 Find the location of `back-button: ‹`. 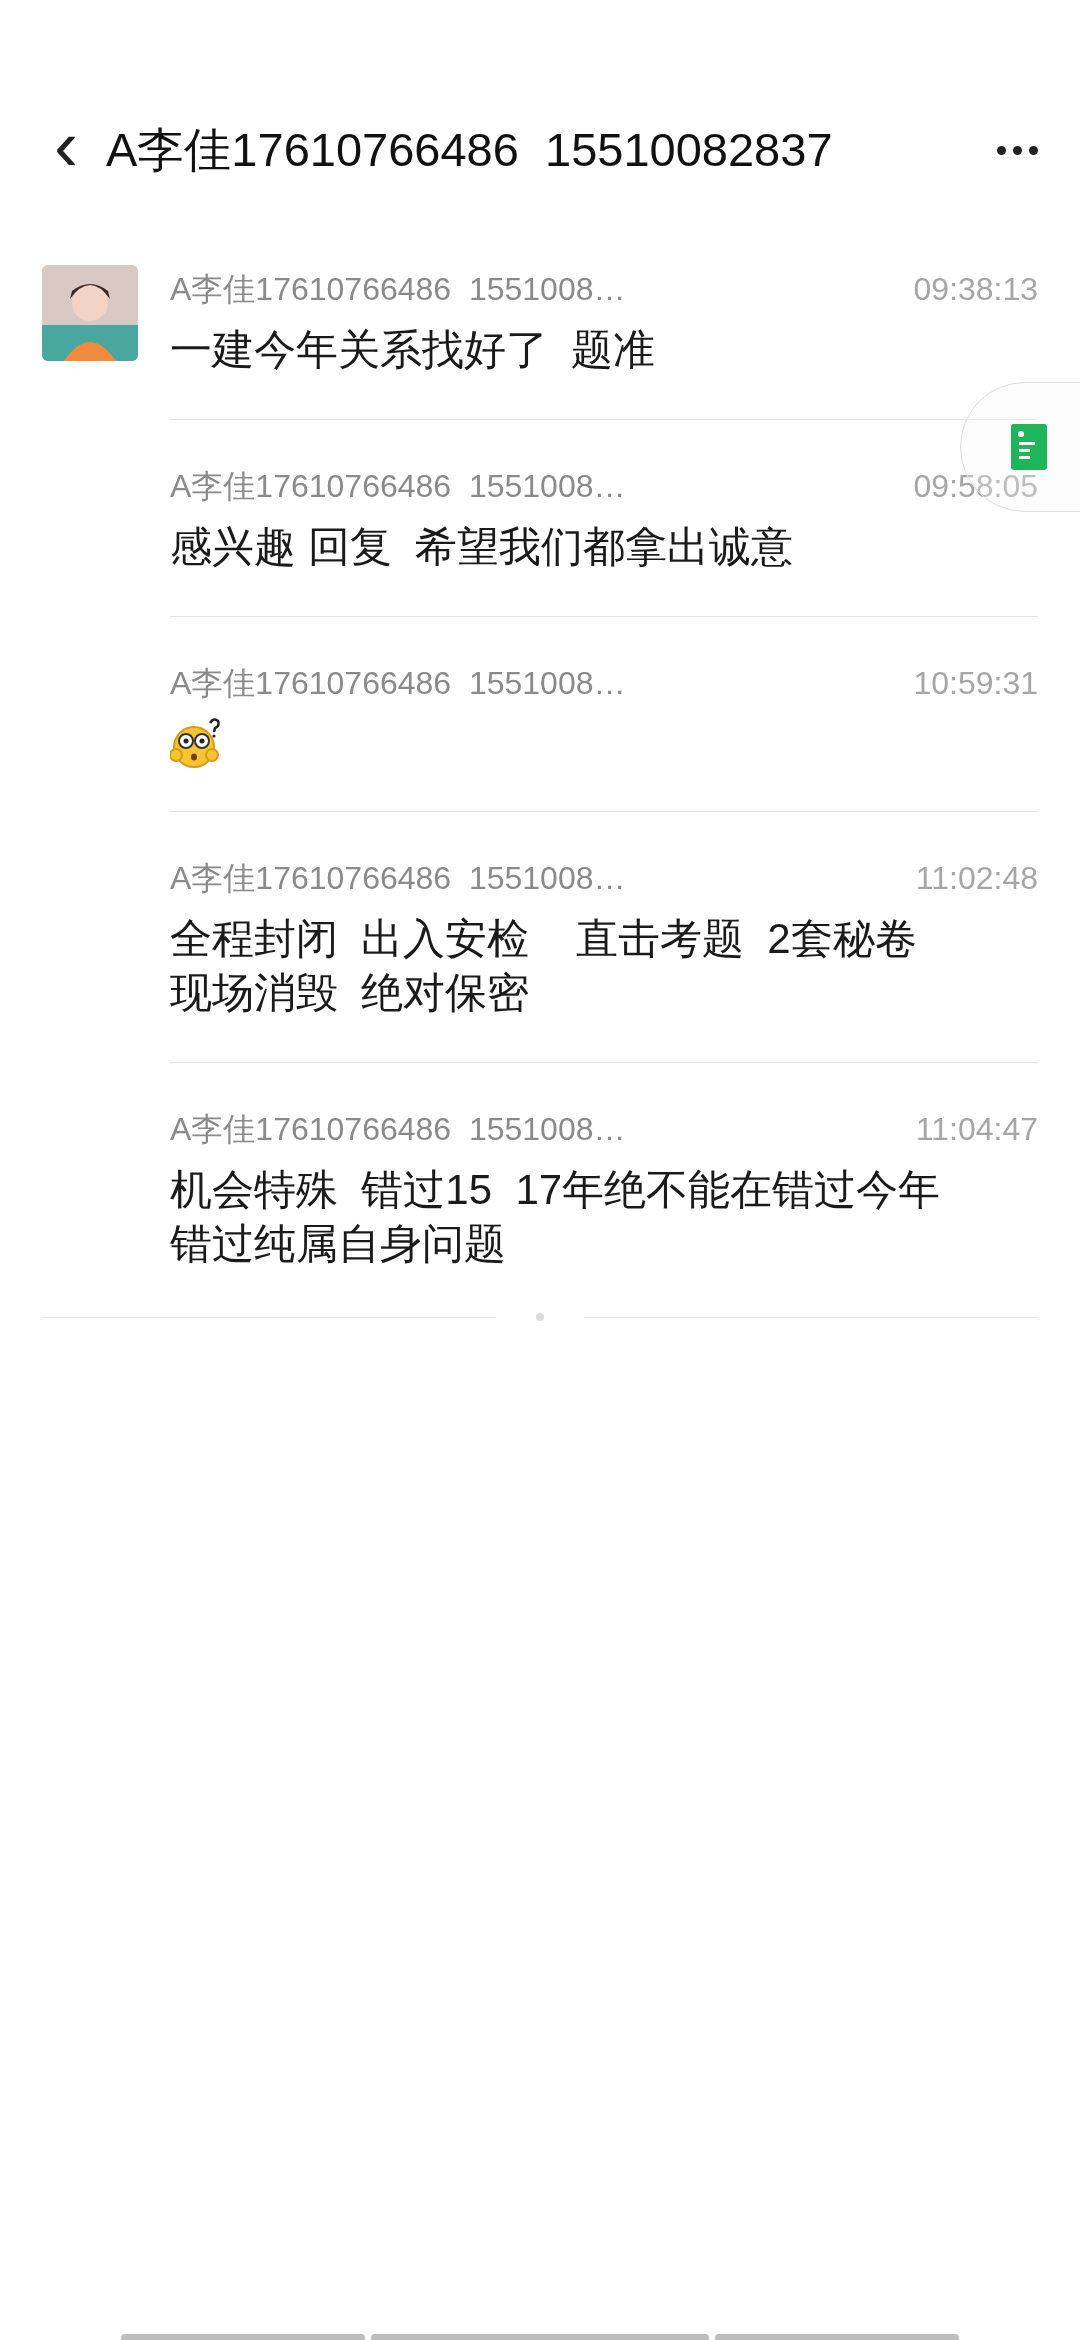

back-button: ‹ is located at coordinates (66, 145).